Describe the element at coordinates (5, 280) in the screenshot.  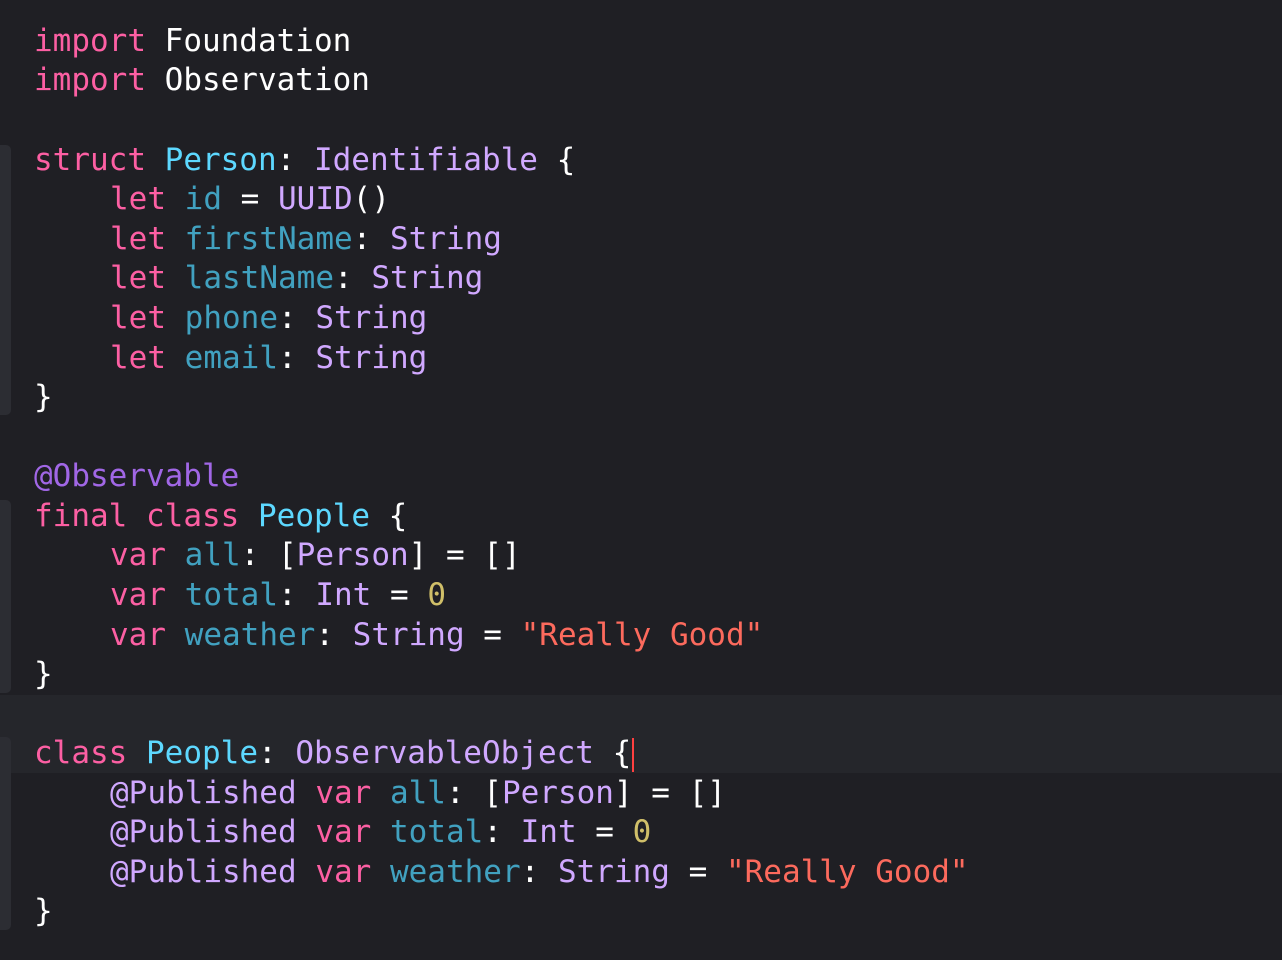
I see `fold-ribbon-person` at that location.